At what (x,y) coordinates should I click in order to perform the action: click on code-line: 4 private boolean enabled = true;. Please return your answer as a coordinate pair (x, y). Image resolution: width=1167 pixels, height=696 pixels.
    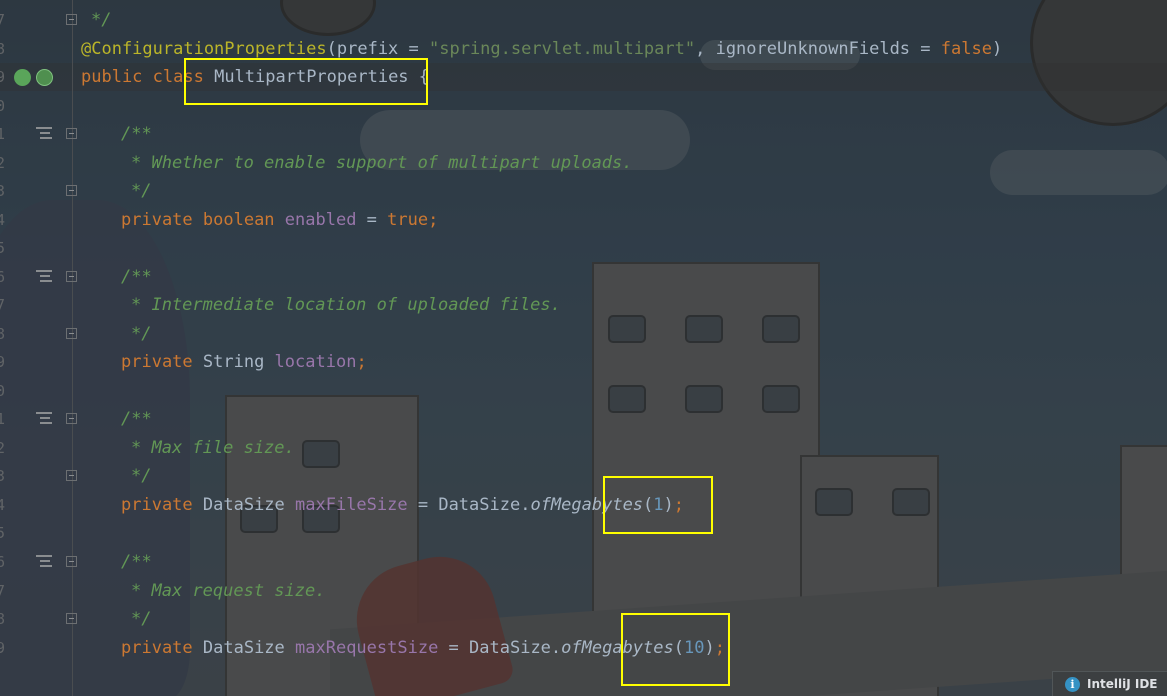
    Looking at the image, I should click on (583, 220).